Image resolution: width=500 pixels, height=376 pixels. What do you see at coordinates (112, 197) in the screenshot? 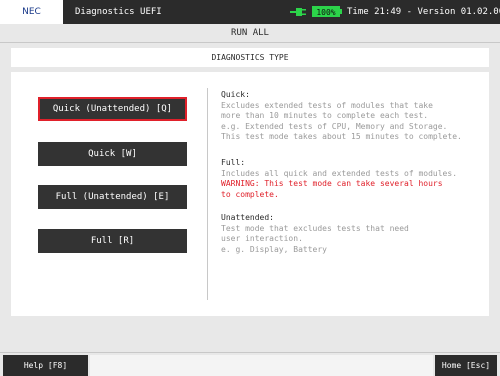
I see `full-unattended-button: Full (Unattended) [E]` at bounding box center [112, 197].